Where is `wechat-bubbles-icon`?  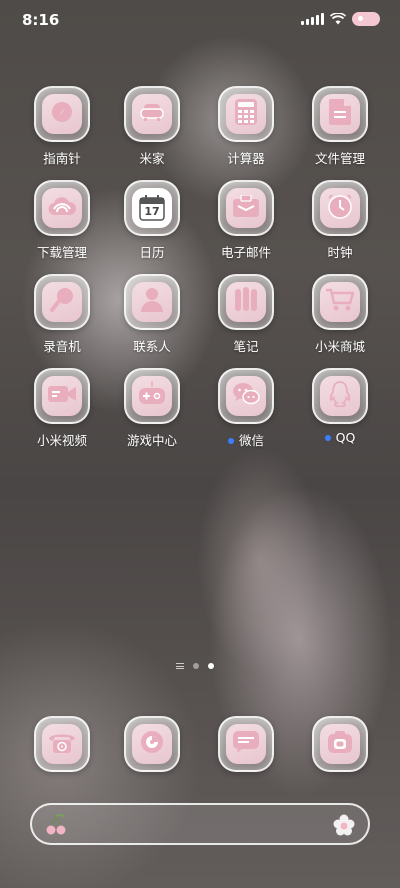
wechat-bubbles-icon is located at coordinates (246, 396).